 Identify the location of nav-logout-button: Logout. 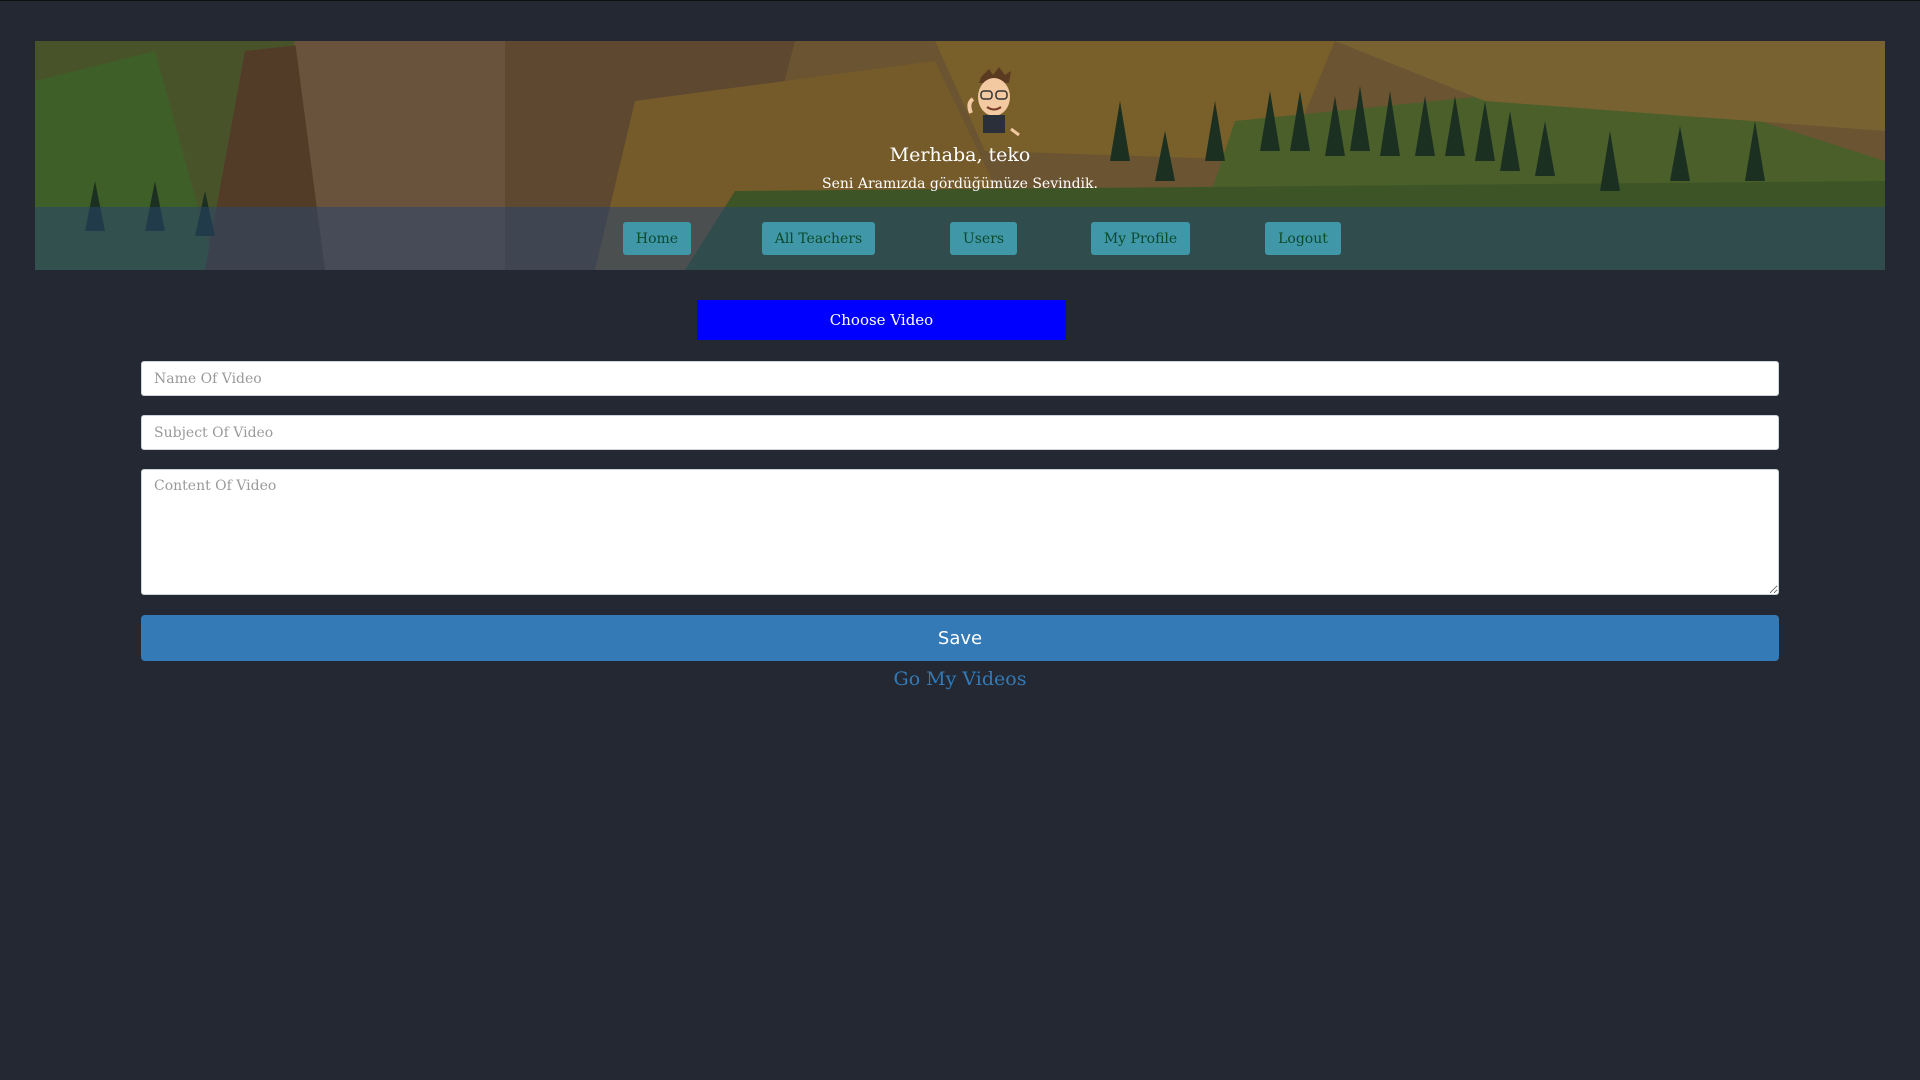
(1303, 238).